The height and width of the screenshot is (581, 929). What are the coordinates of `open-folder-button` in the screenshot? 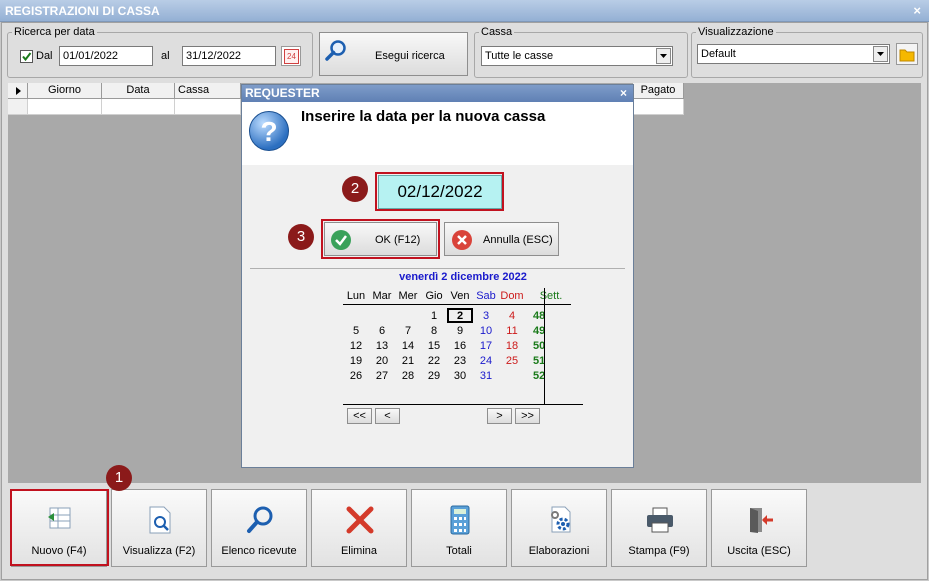 It's located at (907, 54).